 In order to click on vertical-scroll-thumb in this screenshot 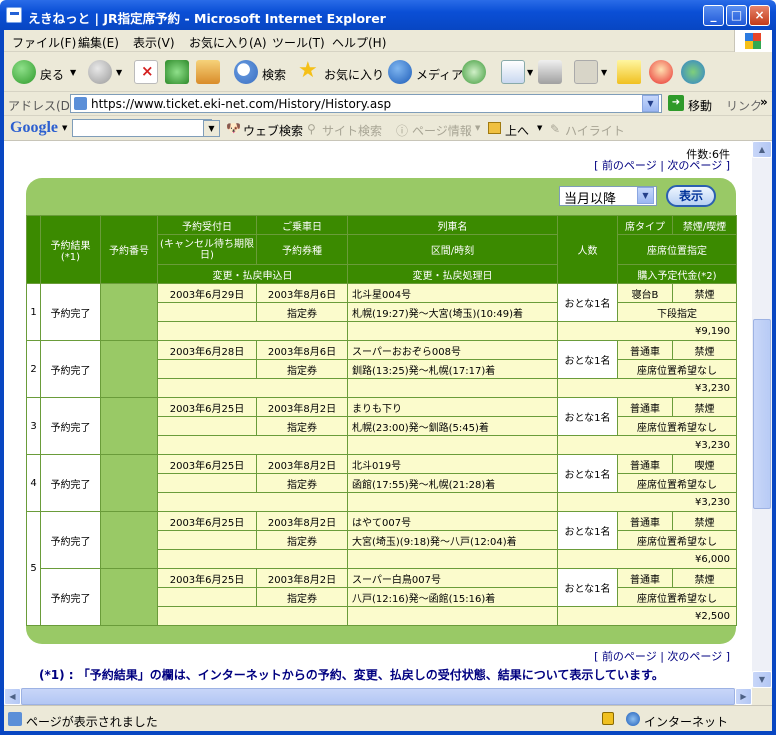, I will do `click(762, 414)`.